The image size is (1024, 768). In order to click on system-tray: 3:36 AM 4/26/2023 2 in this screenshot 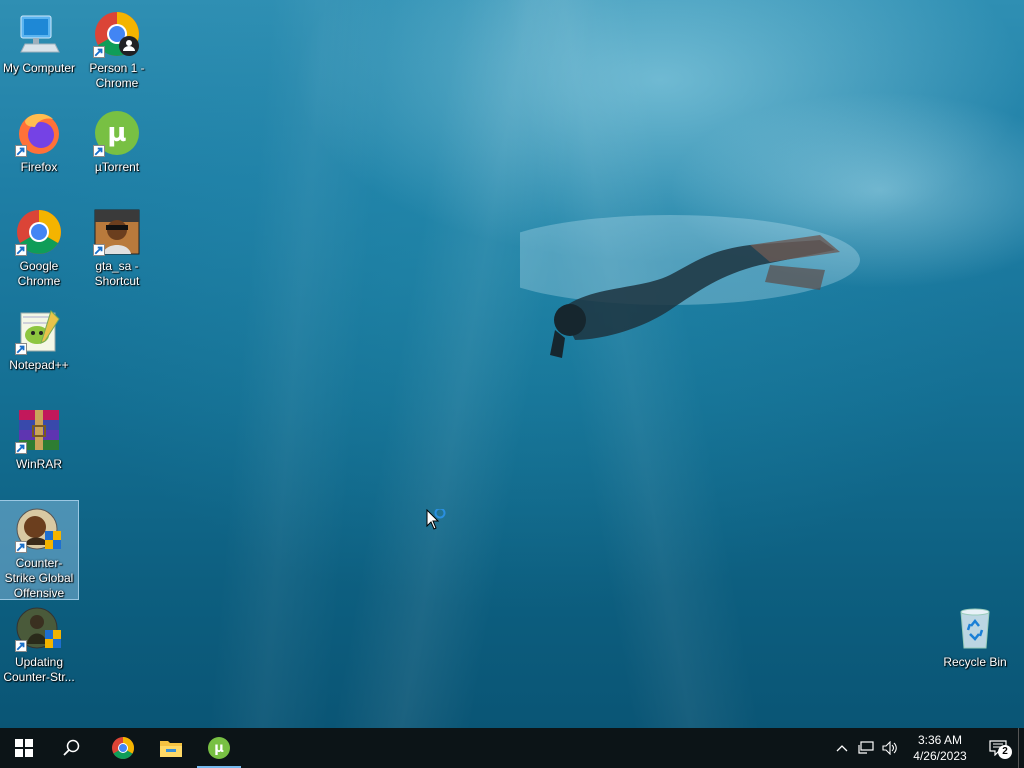, I will do `click(927, 748)`.